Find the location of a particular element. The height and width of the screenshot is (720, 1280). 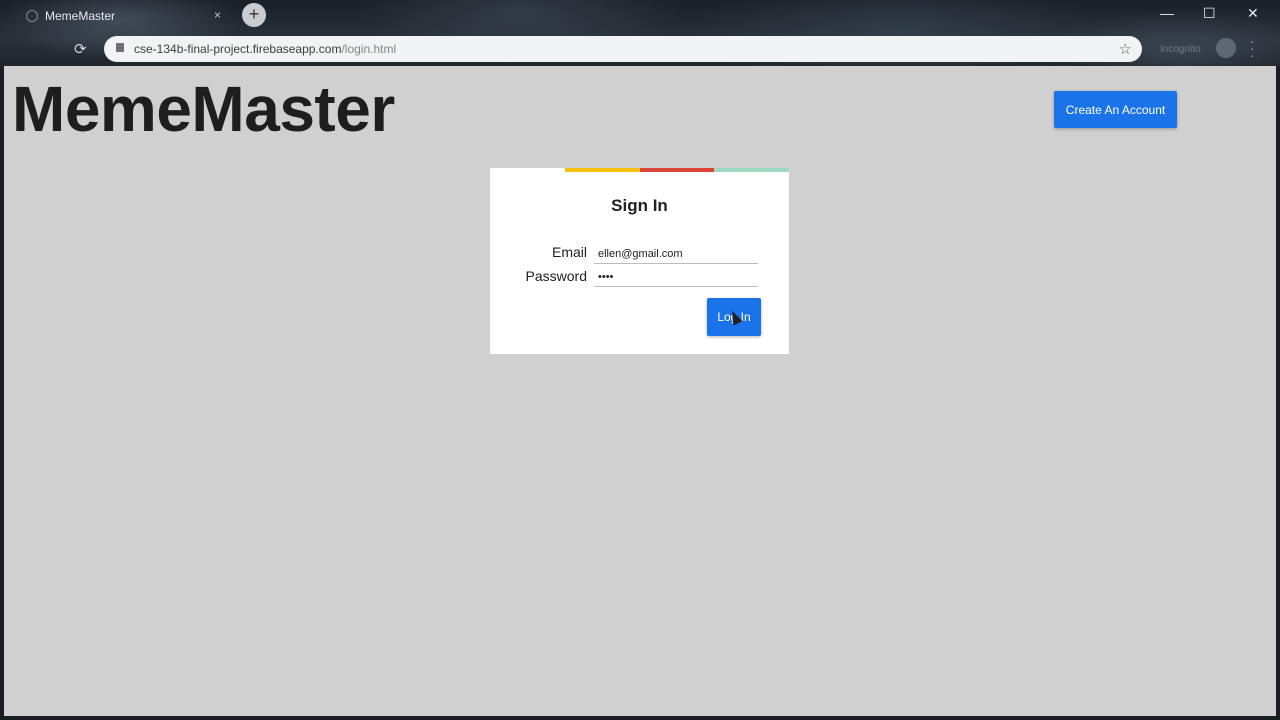

minimize-icon: — is located at coordinates (1167, 13).